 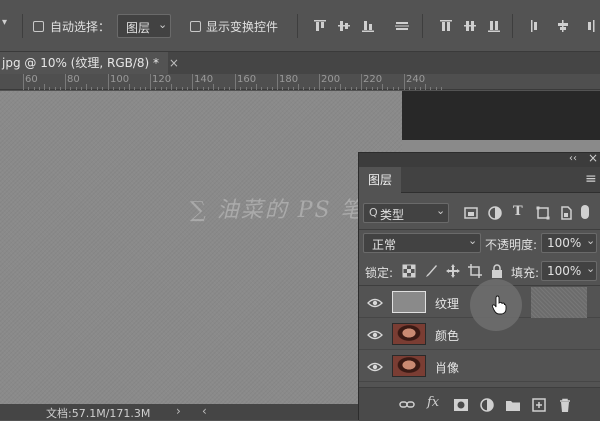 What do you see at coordinates (518, 211) in the screenshot?
I see `filter-type-icon: T` at bounding box center [518, 211].